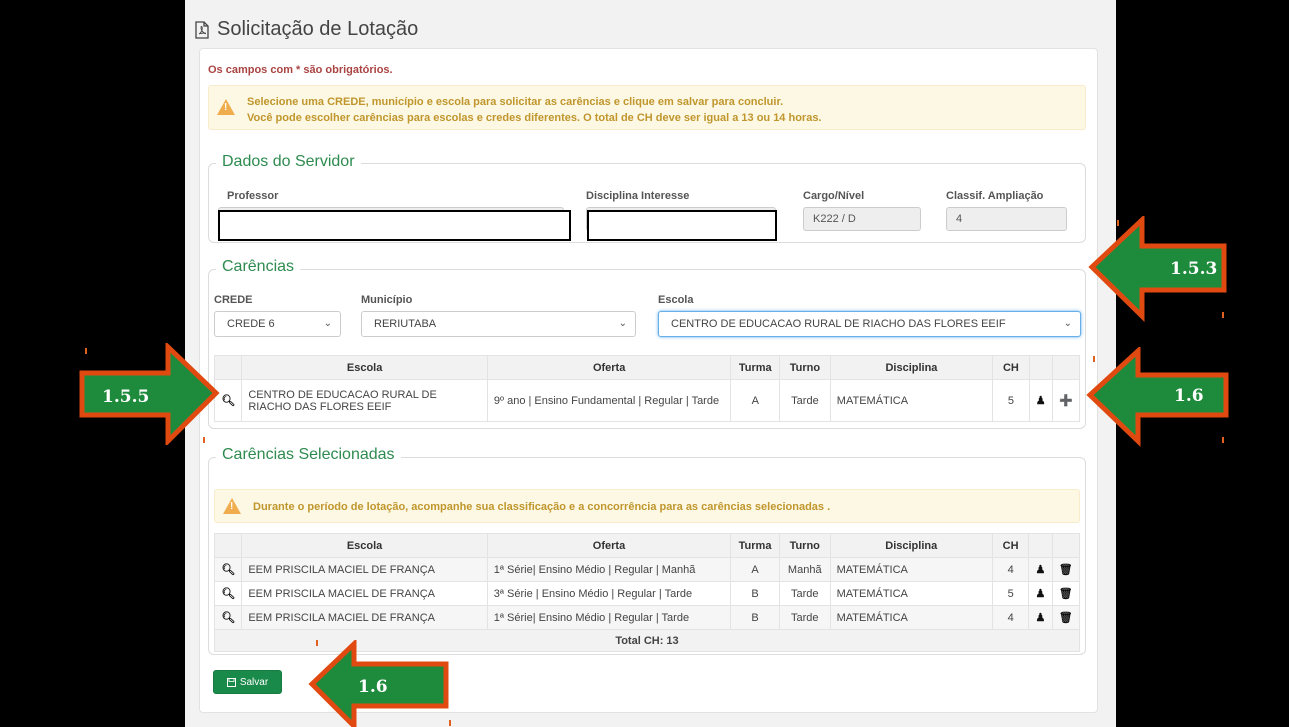  What do you see at coordinates (676, 300) in the screenshot?
I see `escola-label: Escola` at bounding box center [676, 300].